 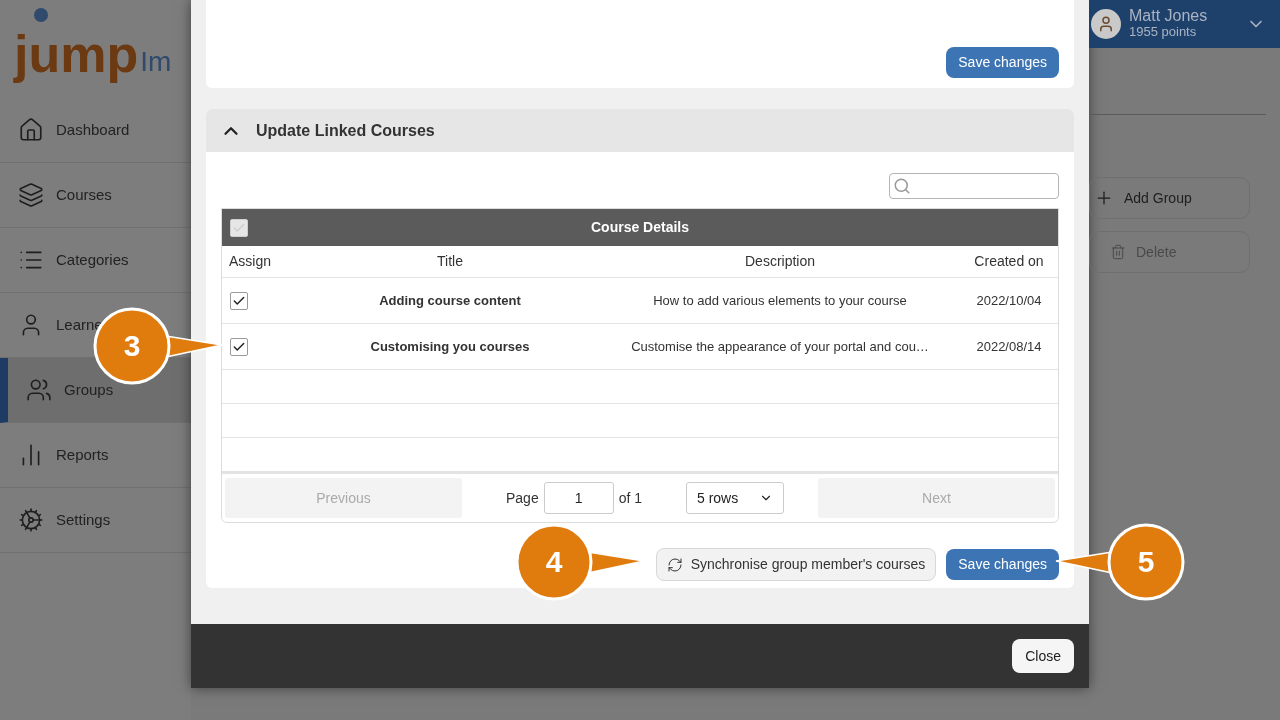 What do you see at coordinates (1120, 562) in the screenshot?
I see `step-tooltip: 5` at bounding box center [1120, 562].